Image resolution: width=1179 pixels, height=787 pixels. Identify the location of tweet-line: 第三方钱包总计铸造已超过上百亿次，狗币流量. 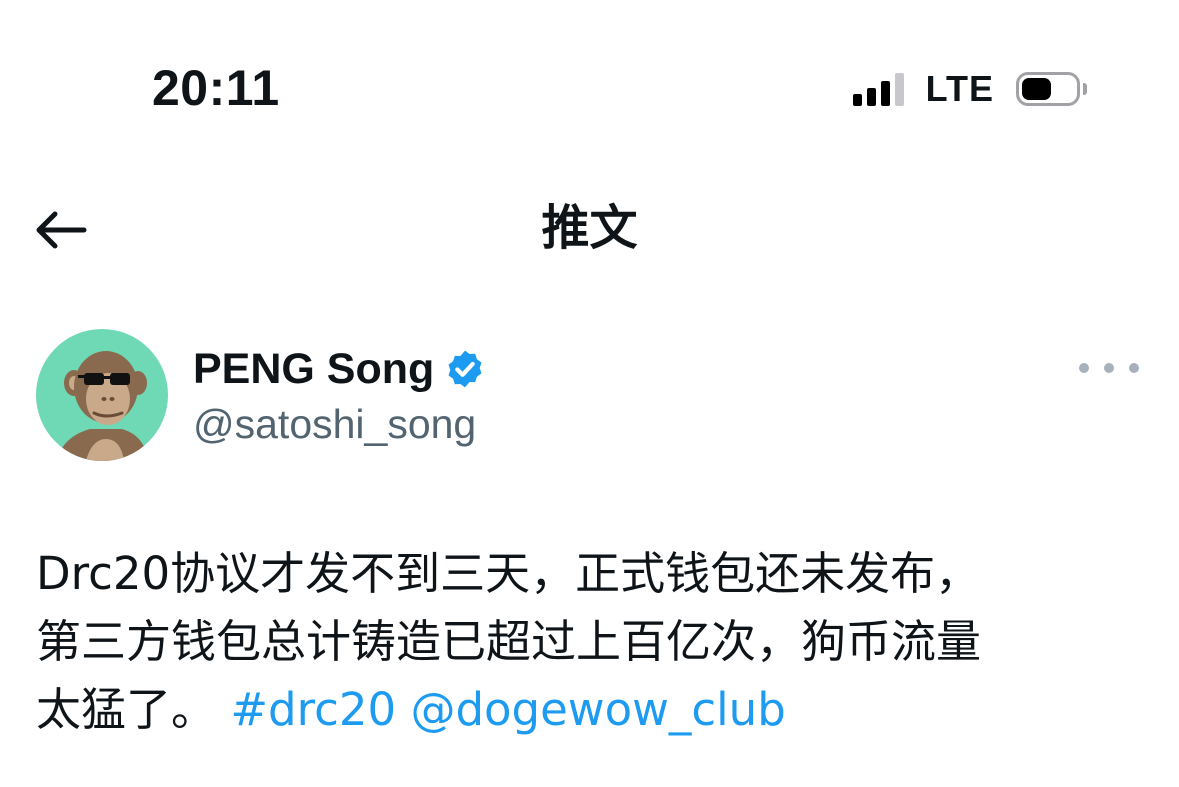
(509, 641).